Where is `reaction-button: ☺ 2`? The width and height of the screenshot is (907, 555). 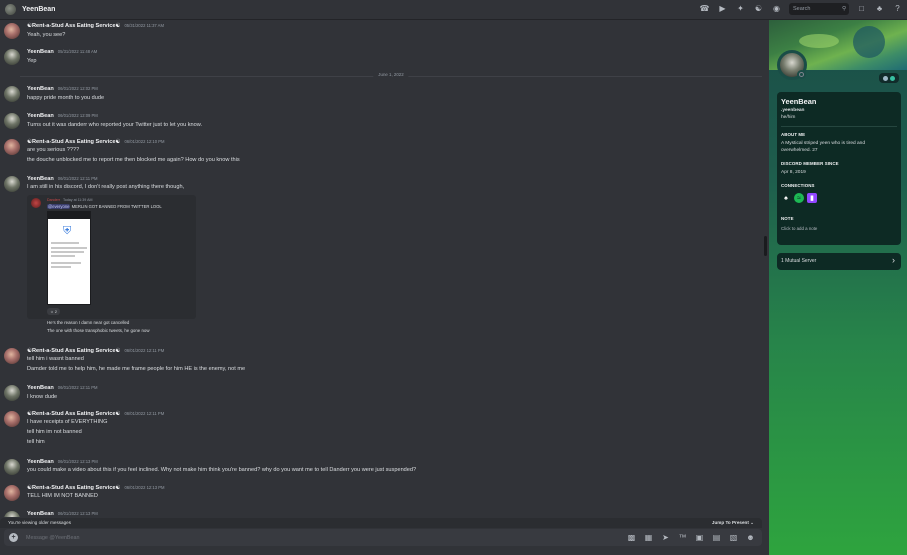
reaction-button: ☺ 2 is located at coordinates (53, 311).